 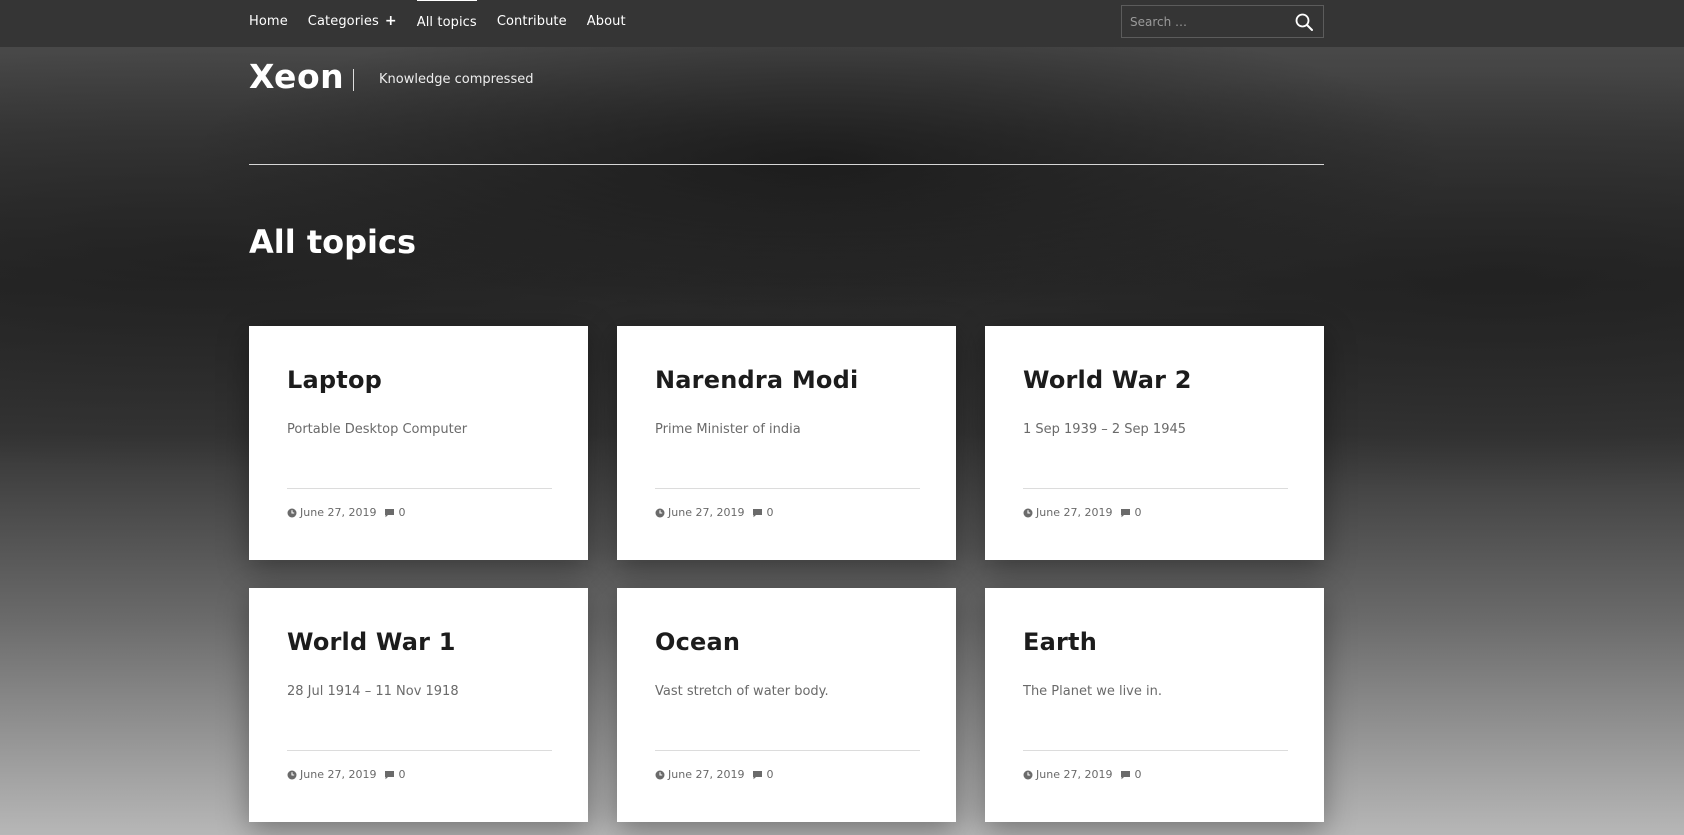 I want to click on nav-all-topics-label: All topics, so click(x=446, y=22).